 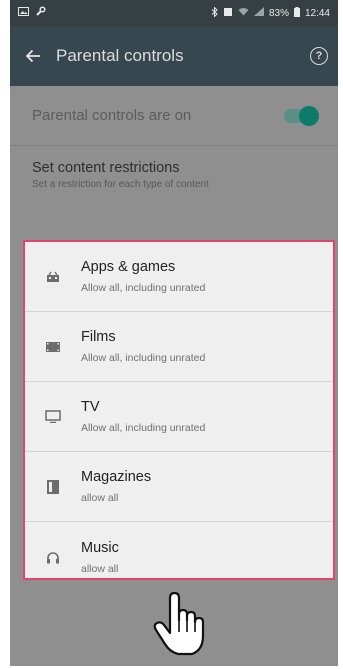 I want to click on app-bar: Parental controls ?, so click(x=174, y=56).